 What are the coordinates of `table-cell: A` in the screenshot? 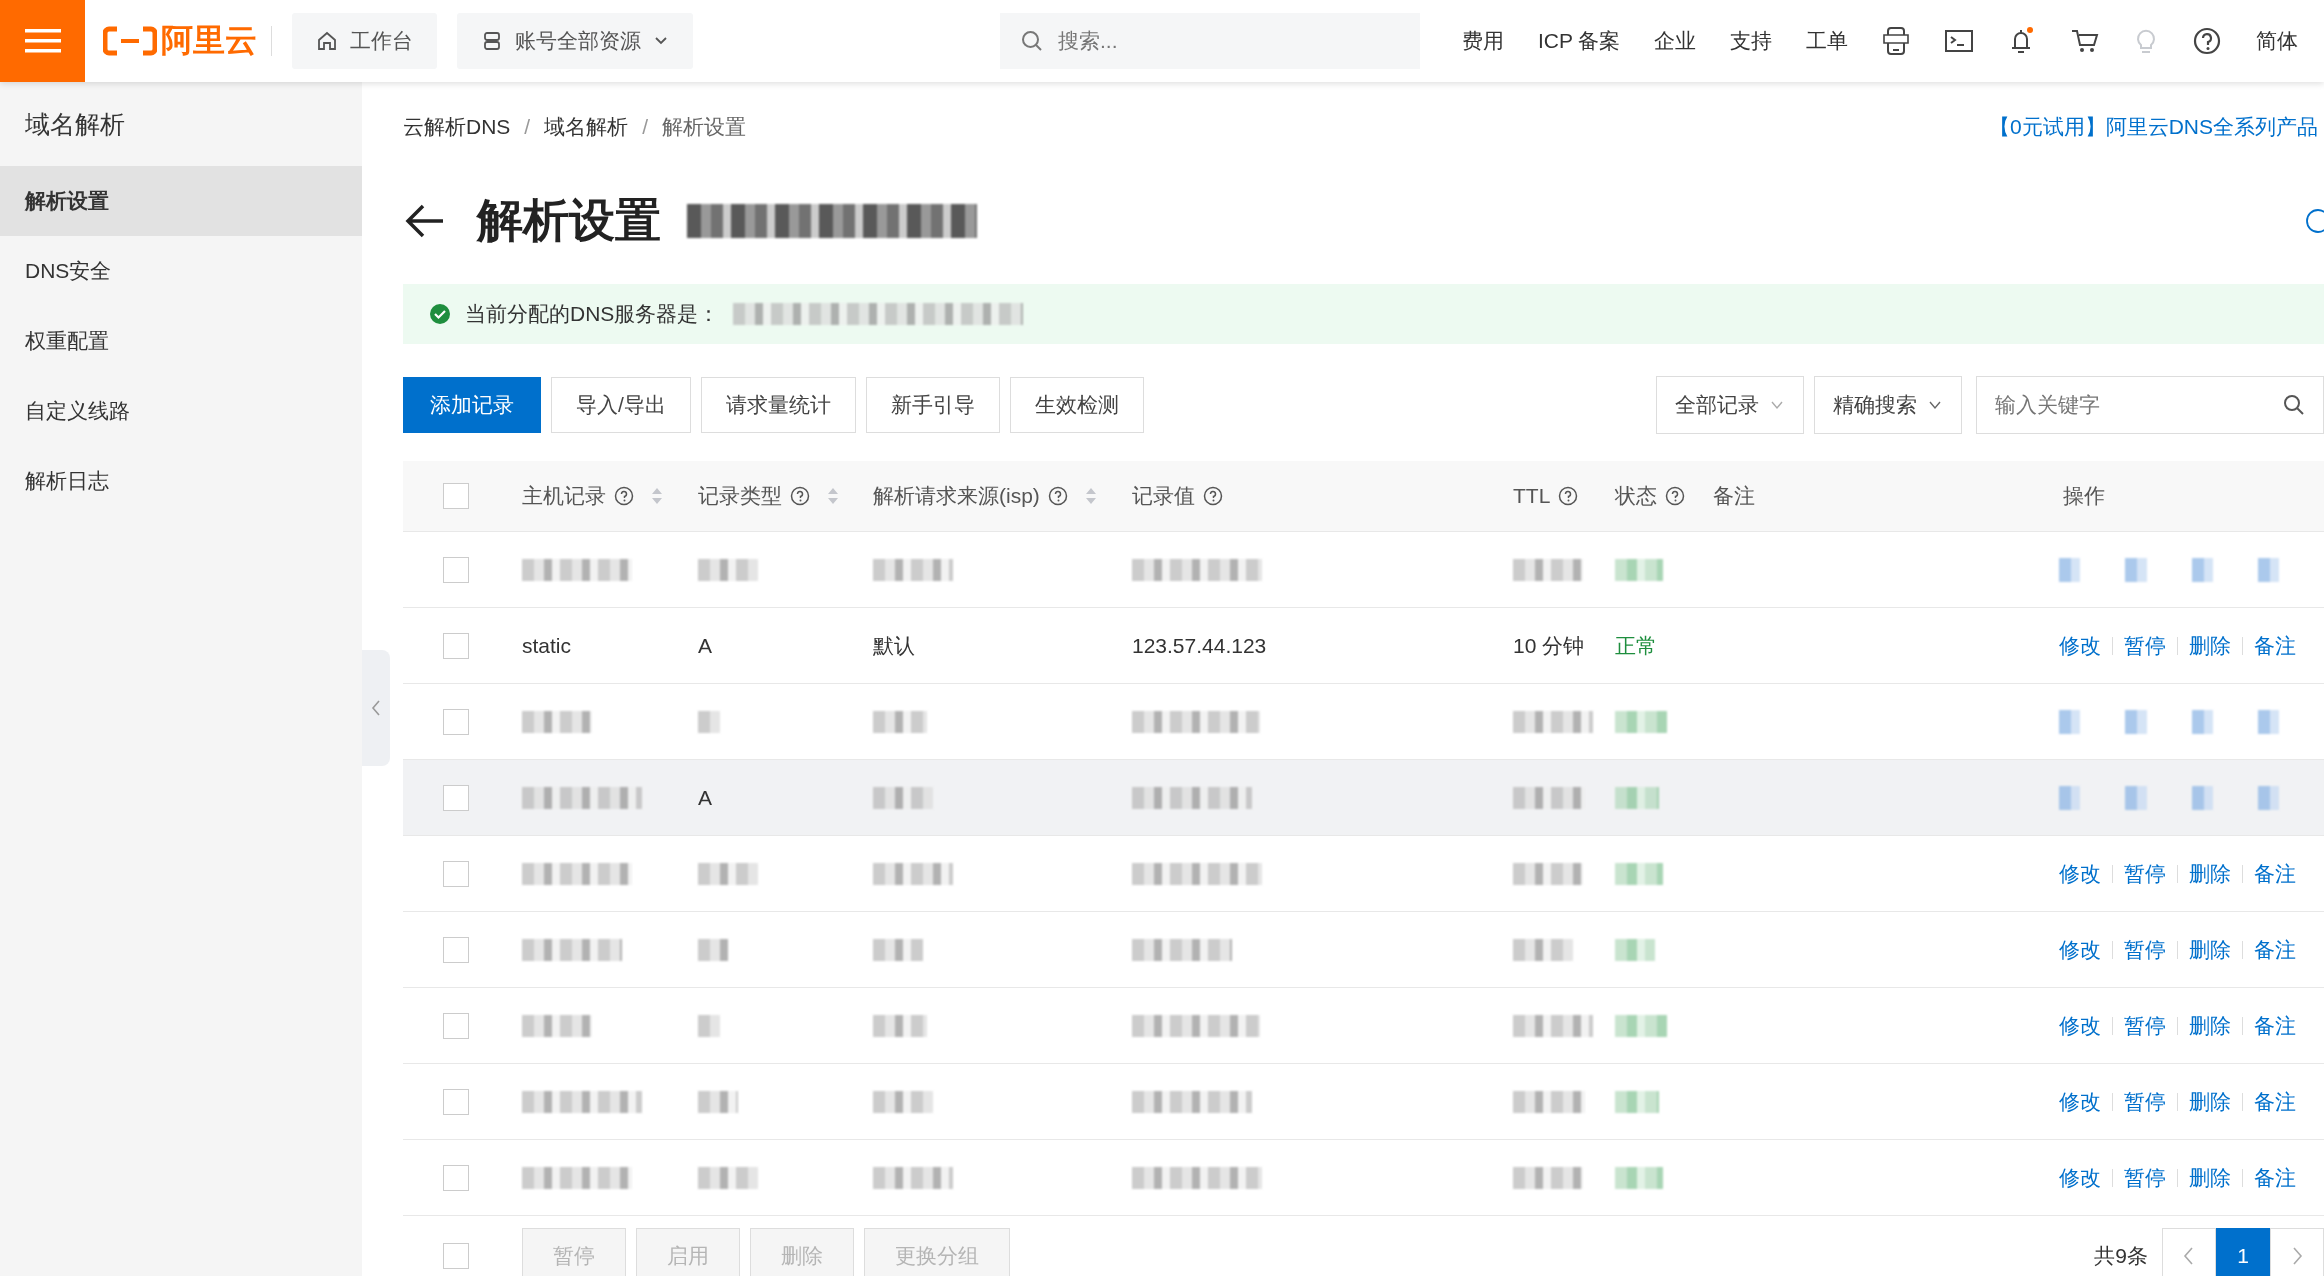 It's located at (705, 645).